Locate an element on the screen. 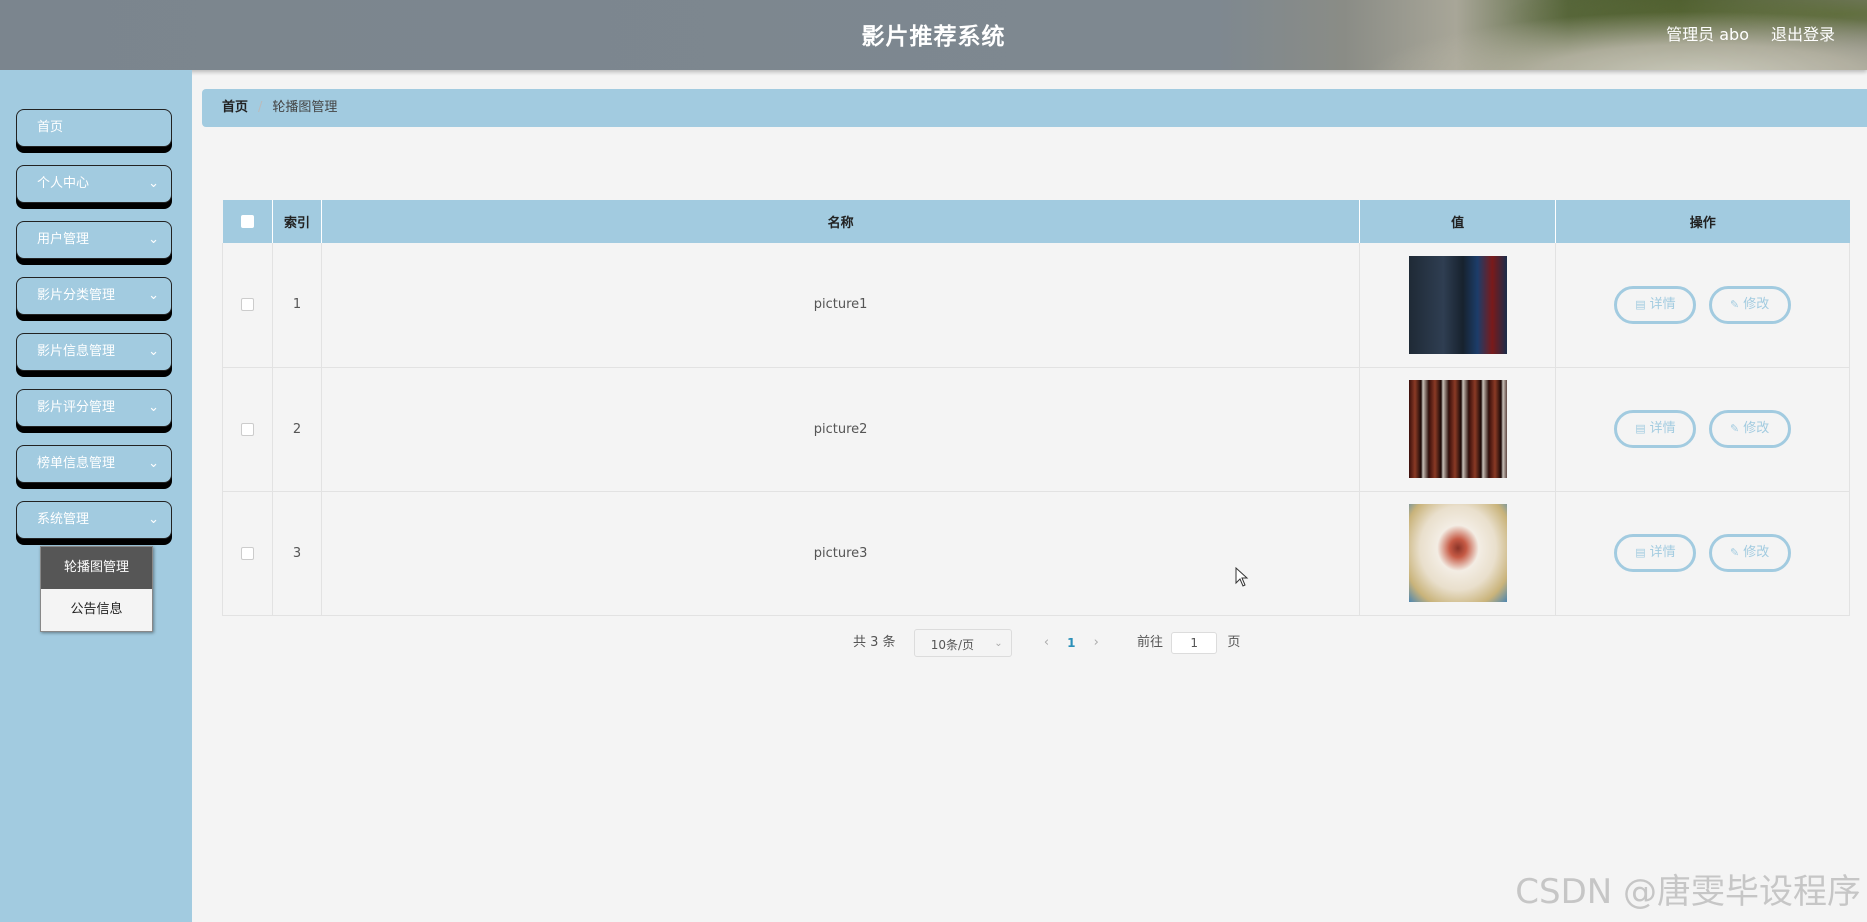  page-number-current: 1 is located at coordinates (1071, 643).